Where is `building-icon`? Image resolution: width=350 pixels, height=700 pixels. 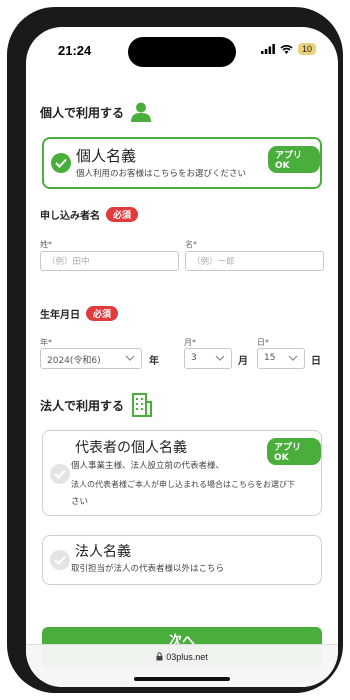
building-icon is located at coordinates (142, 405).